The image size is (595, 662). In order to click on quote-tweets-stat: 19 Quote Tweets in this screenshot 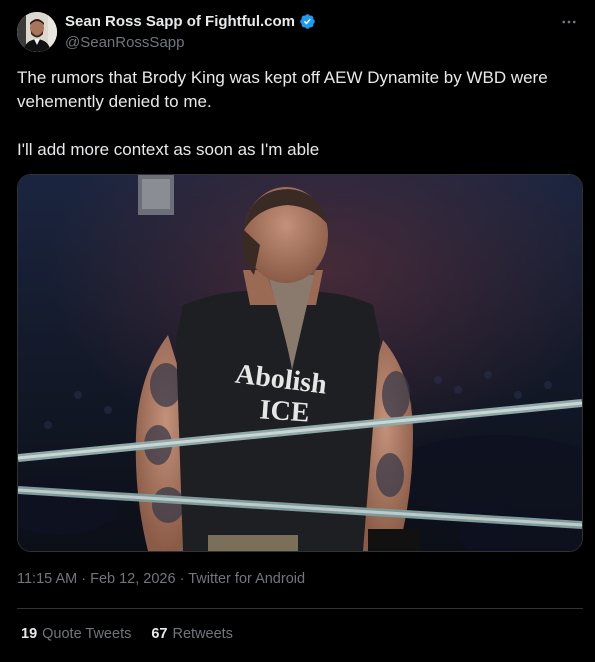, I will do `click(76, 634)`.